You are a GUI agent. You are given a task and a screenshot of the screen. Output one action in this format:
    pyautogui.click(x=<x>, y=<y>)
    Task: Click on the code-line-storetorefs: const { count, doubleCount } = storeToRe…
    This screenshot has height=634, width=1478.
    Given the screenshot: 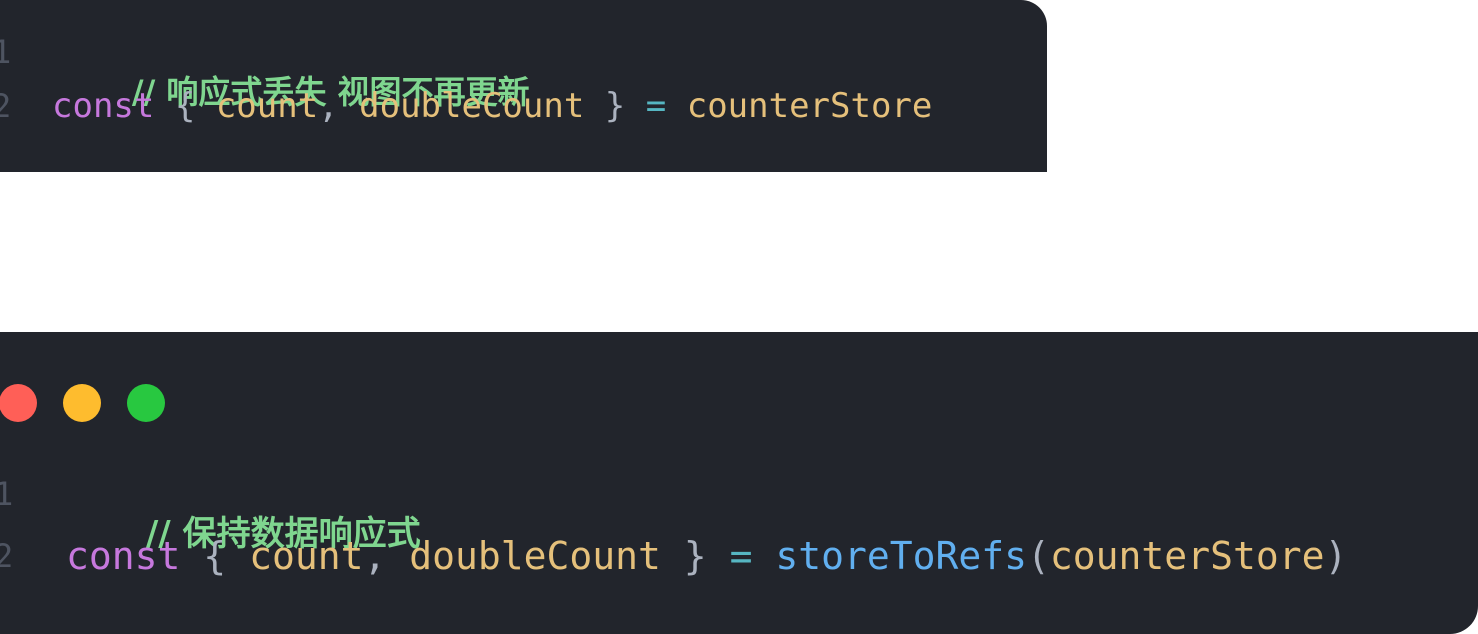 What is the action you would take?
    pyautogui.click(x=706, y=556)
    